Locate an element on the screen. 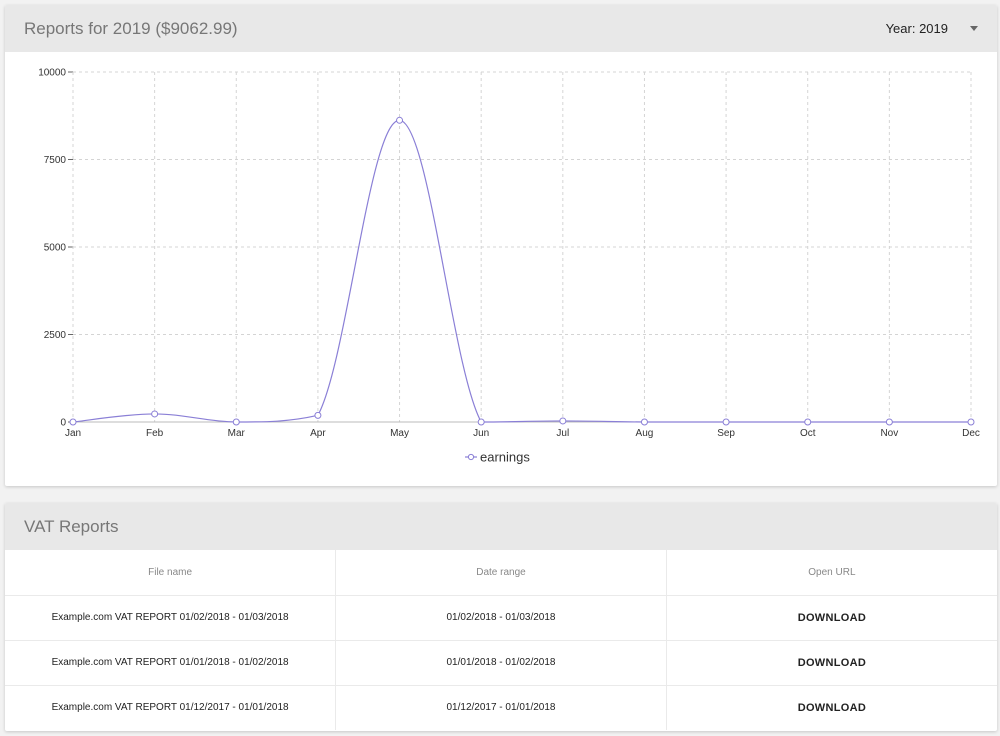 This screenshot has width=1000, height=736. x-tick-label: May is located at coordinates (399, 433).